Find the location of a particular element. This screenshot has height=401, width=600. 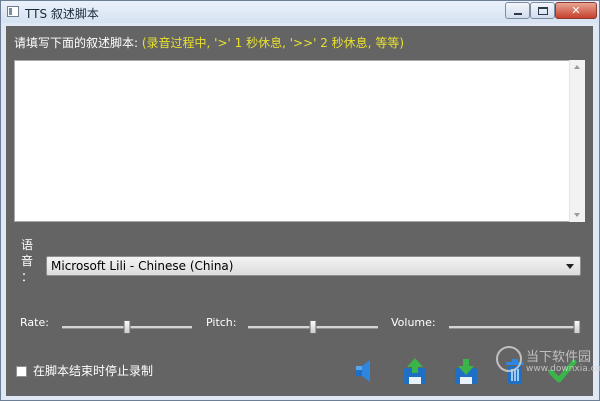

voice-label-char: ： is located at coordinates (26, 277).